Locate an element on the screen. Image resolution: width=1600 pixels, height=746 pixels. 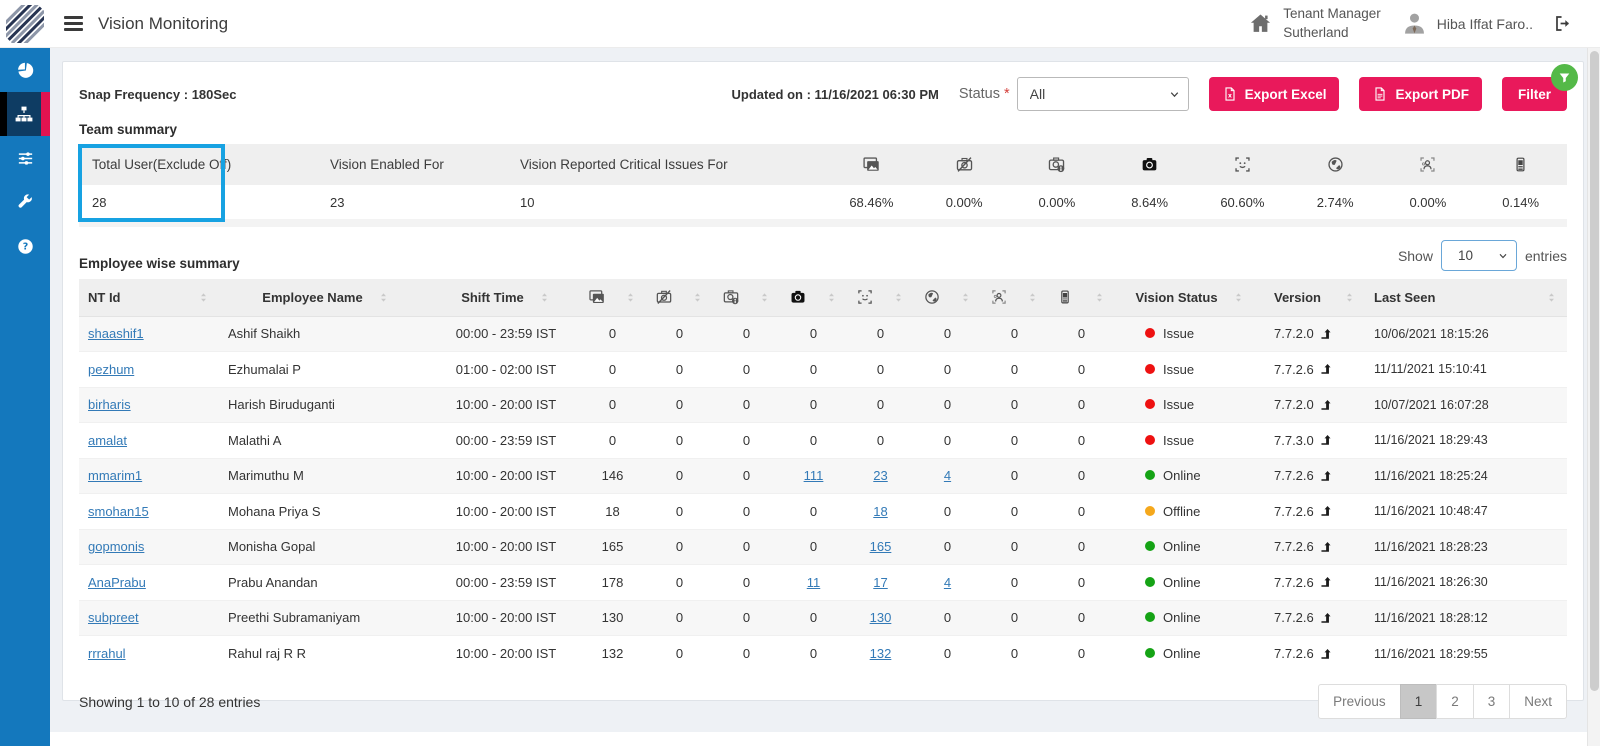
col-vision-enabled: Vision Enabled For is located at coordinates (412, 164).